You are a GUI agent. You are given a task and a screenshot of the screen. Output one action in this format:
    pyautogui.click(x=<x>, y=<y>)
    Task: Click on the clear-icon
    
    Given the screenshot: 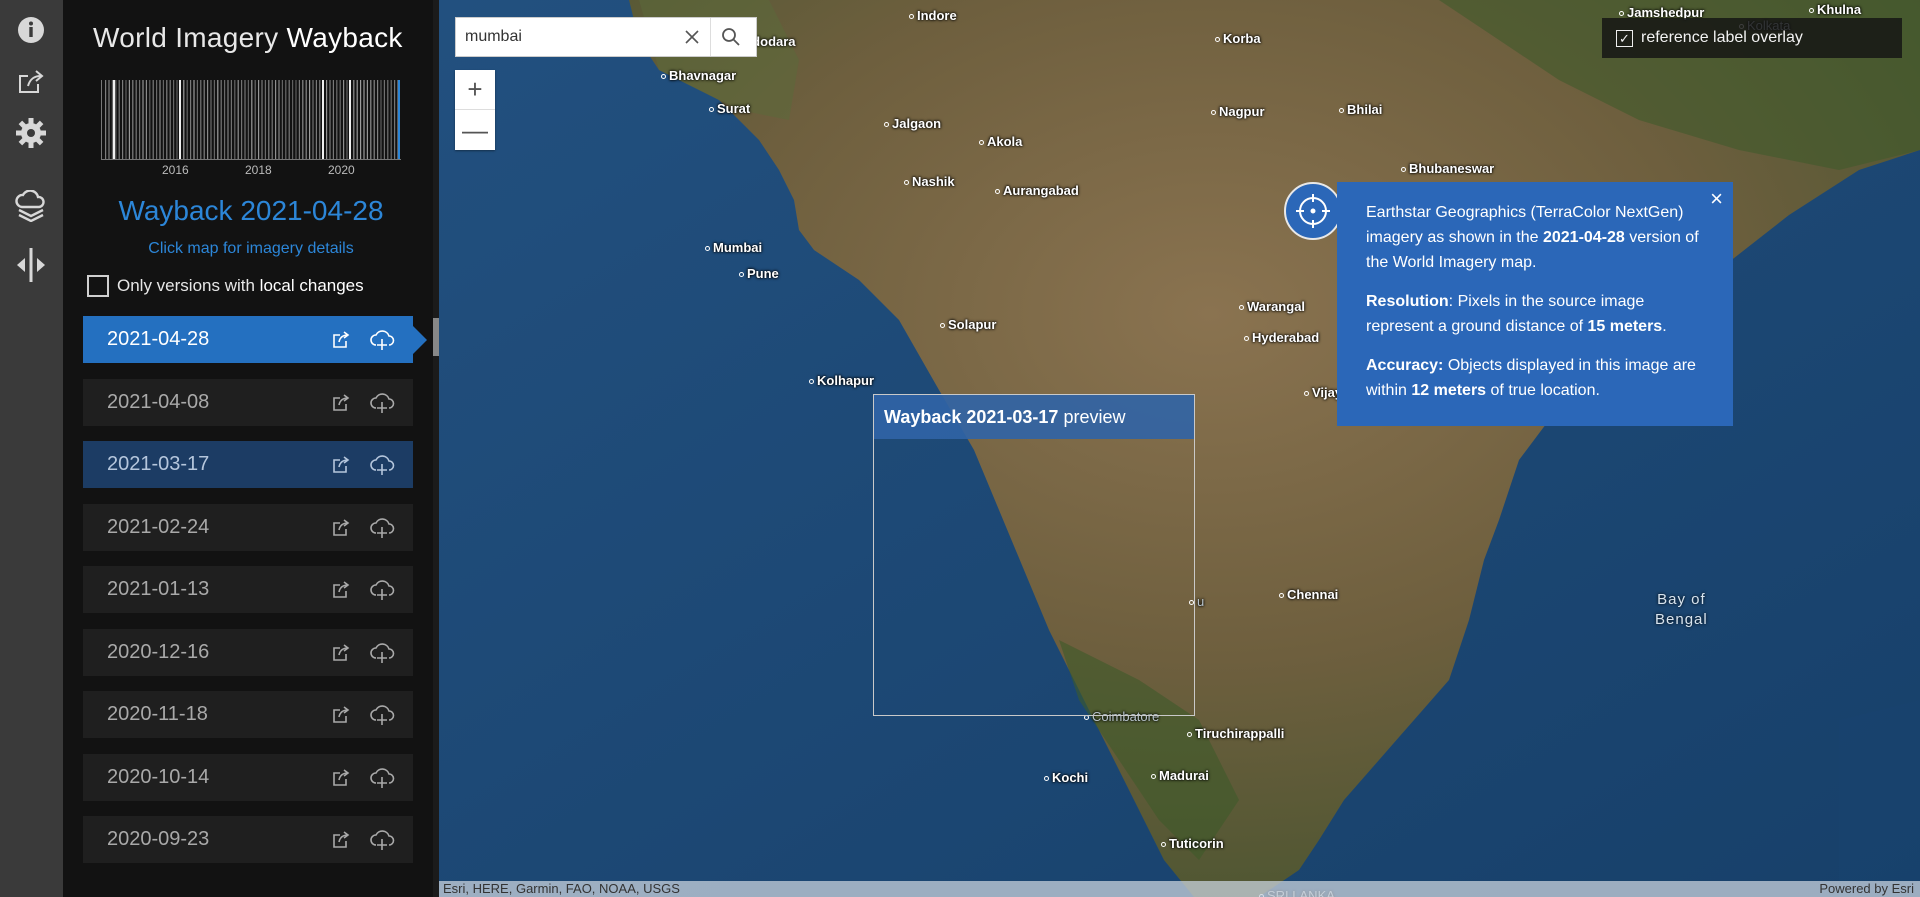 What is the action you would take?
    pyautogui.click(x=692, y=37)
    